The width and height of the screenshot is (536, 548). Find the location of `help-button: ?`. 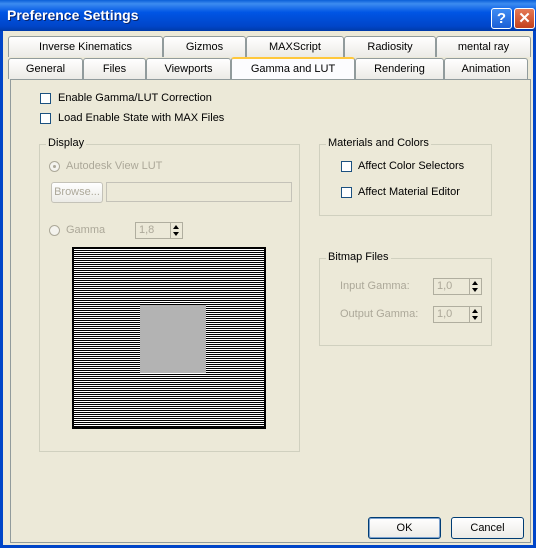

help-button: ? is located at coordinates (501, 18).